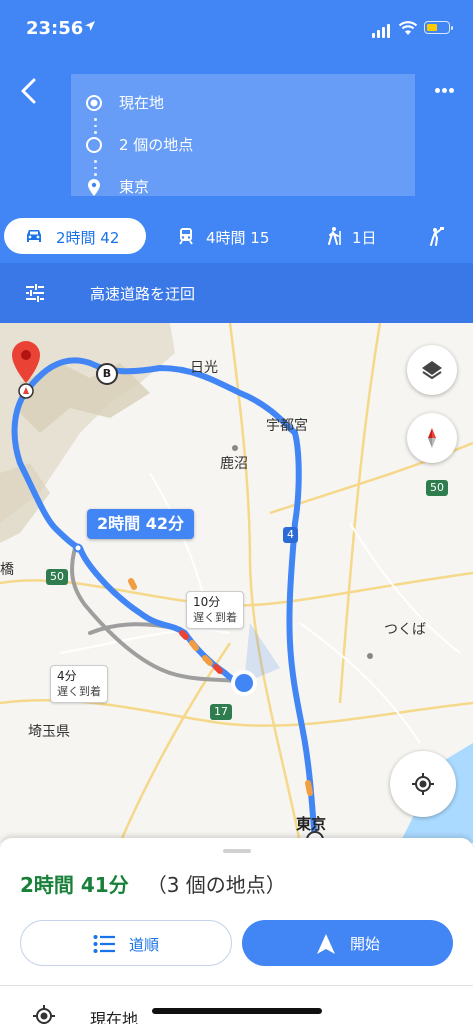  What do you see at coordinates (156, 145) in the screenshot?
I see `stop-waypoints-label: 2 個の地点` at bounding box center [156, 145].